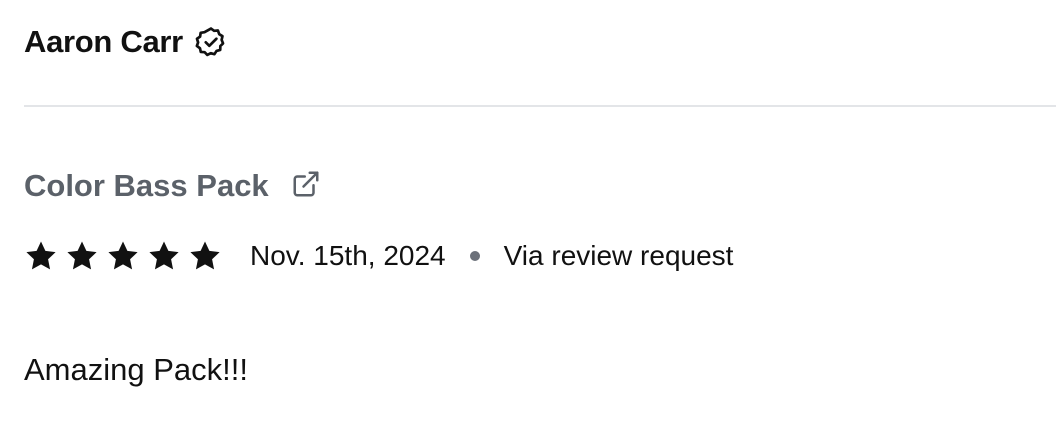 Image resolution: width=1056 pixels, height=446 pixels. I want to click on review-meta-row: Nov. 15th, 2024 Via review request, so click(378, 256).